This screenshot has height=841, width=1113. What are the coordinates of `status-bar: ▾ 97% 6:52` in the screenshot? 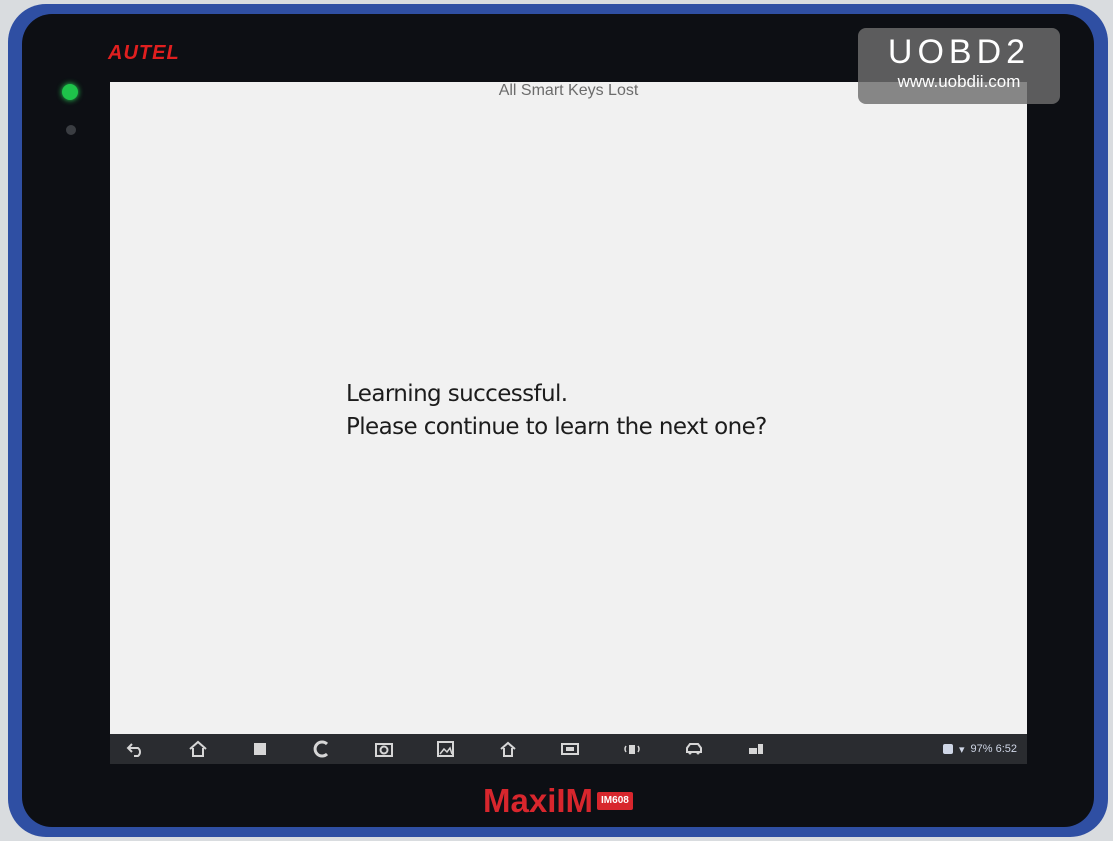 It's located at (979, 749).